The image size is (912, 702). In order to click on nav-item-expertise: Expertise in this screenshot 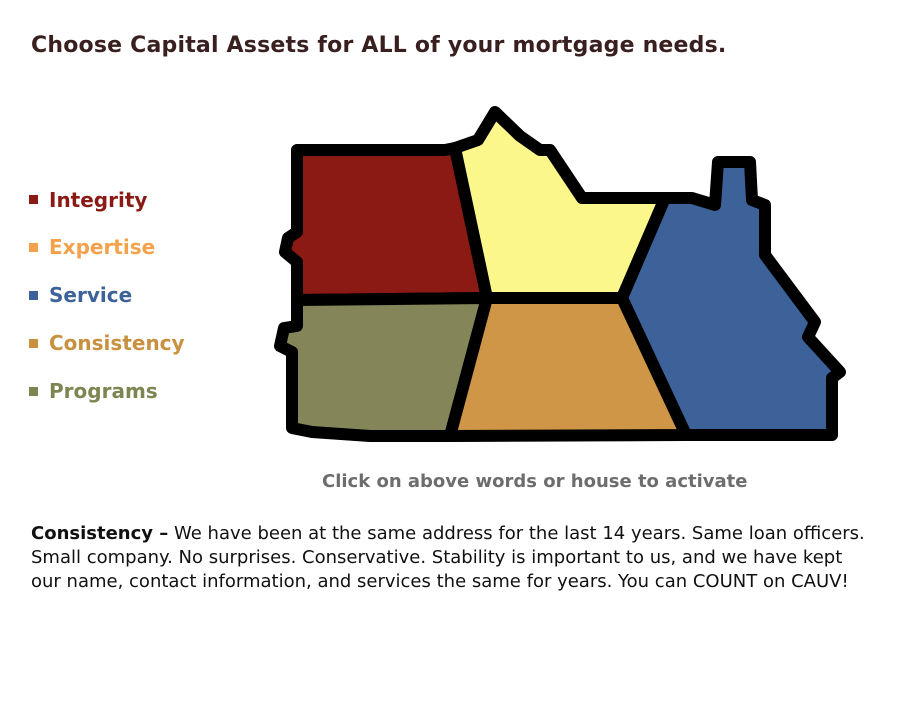, I will do `click(107, 247)`.